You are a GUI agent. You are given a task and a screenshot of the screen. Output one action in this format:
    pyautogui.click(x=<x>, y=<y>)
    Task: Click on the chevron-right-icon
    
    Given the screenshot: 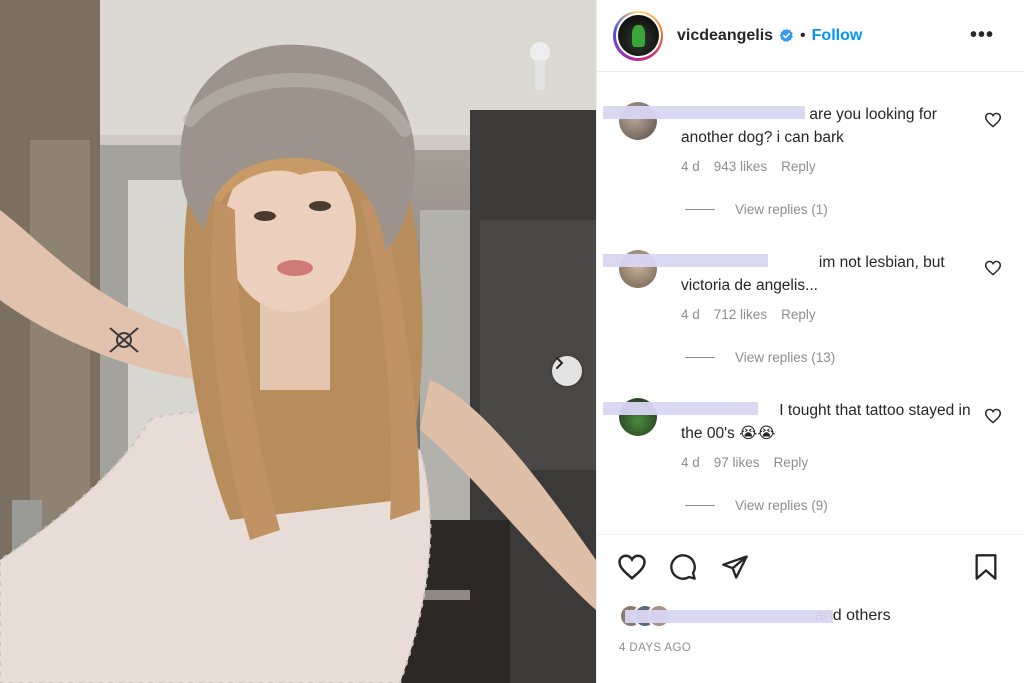 What is the action you would take?
    pyautogui.click(x=560, y=363)
    